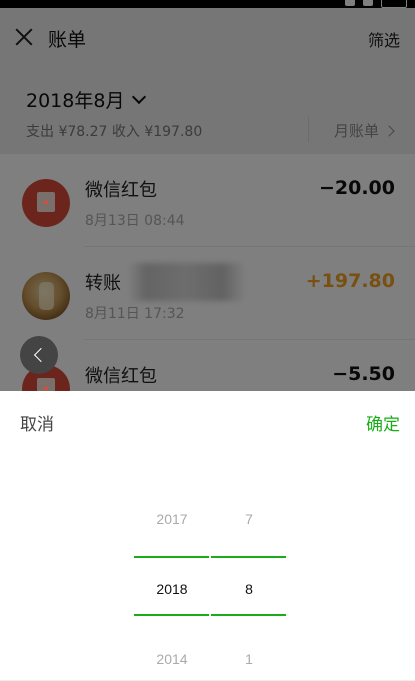  Describe the element at coordinates (249, 519) in the screenshot. I see `month-option: 7` at that location.